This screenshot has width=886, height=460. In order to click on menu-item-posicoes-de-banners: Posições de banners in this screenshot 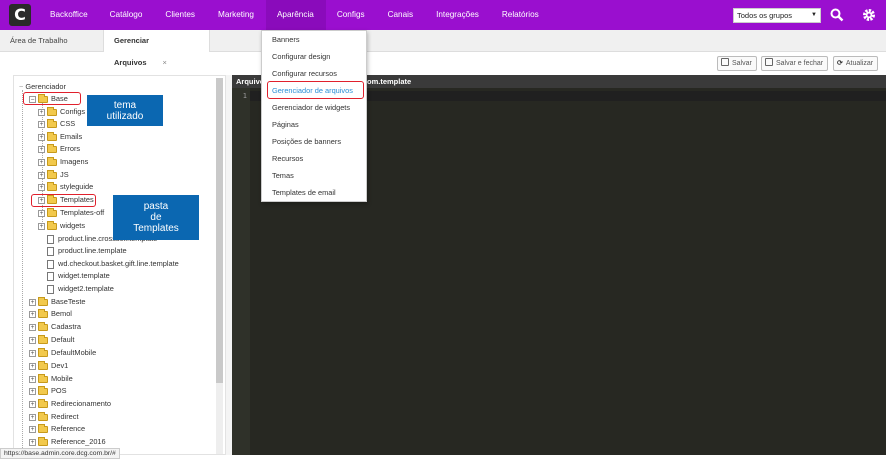, I will do `click(314, 141)`.